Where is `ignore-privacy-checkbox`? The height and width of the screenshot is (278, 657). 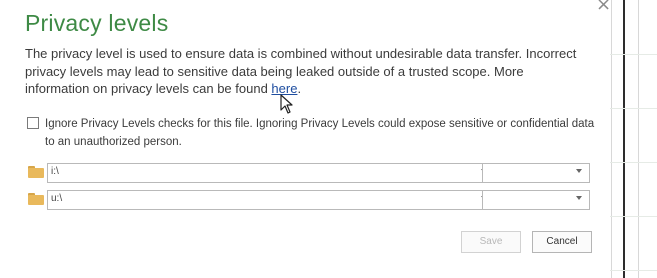
ignore-privacy-checkbox is located at coordinates (33, 123).